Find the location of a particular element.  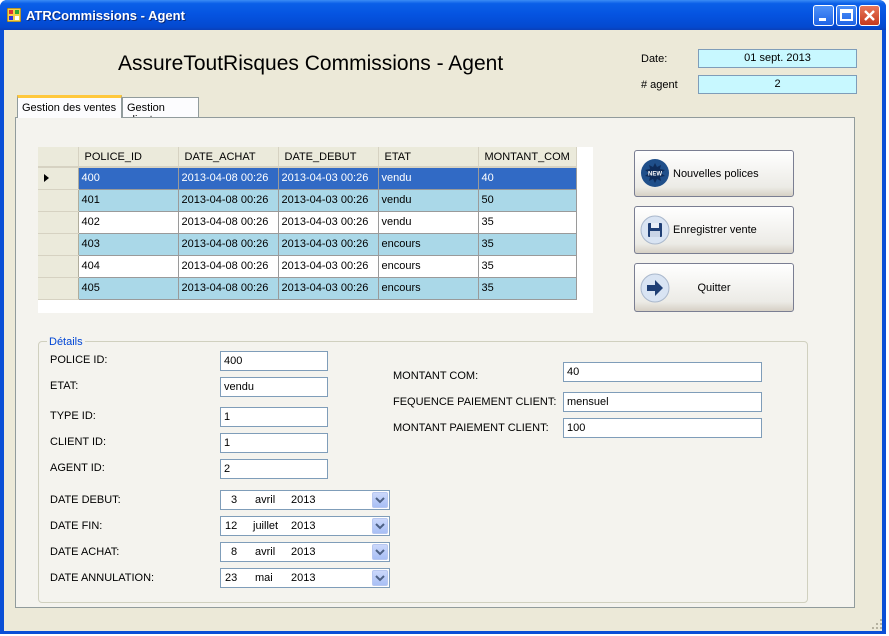

client-id-label: CLIENT ID: is located at coordinates (78, 442).